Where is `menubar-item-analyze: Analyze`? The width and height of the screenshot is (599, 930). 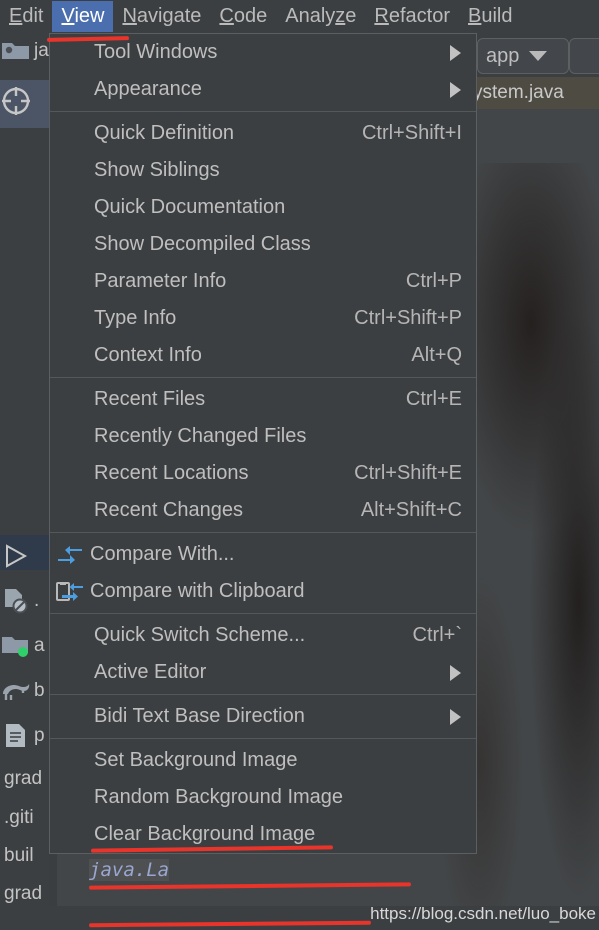
menubar-item-analyze: Analyze is located at coordinates (320, 16).